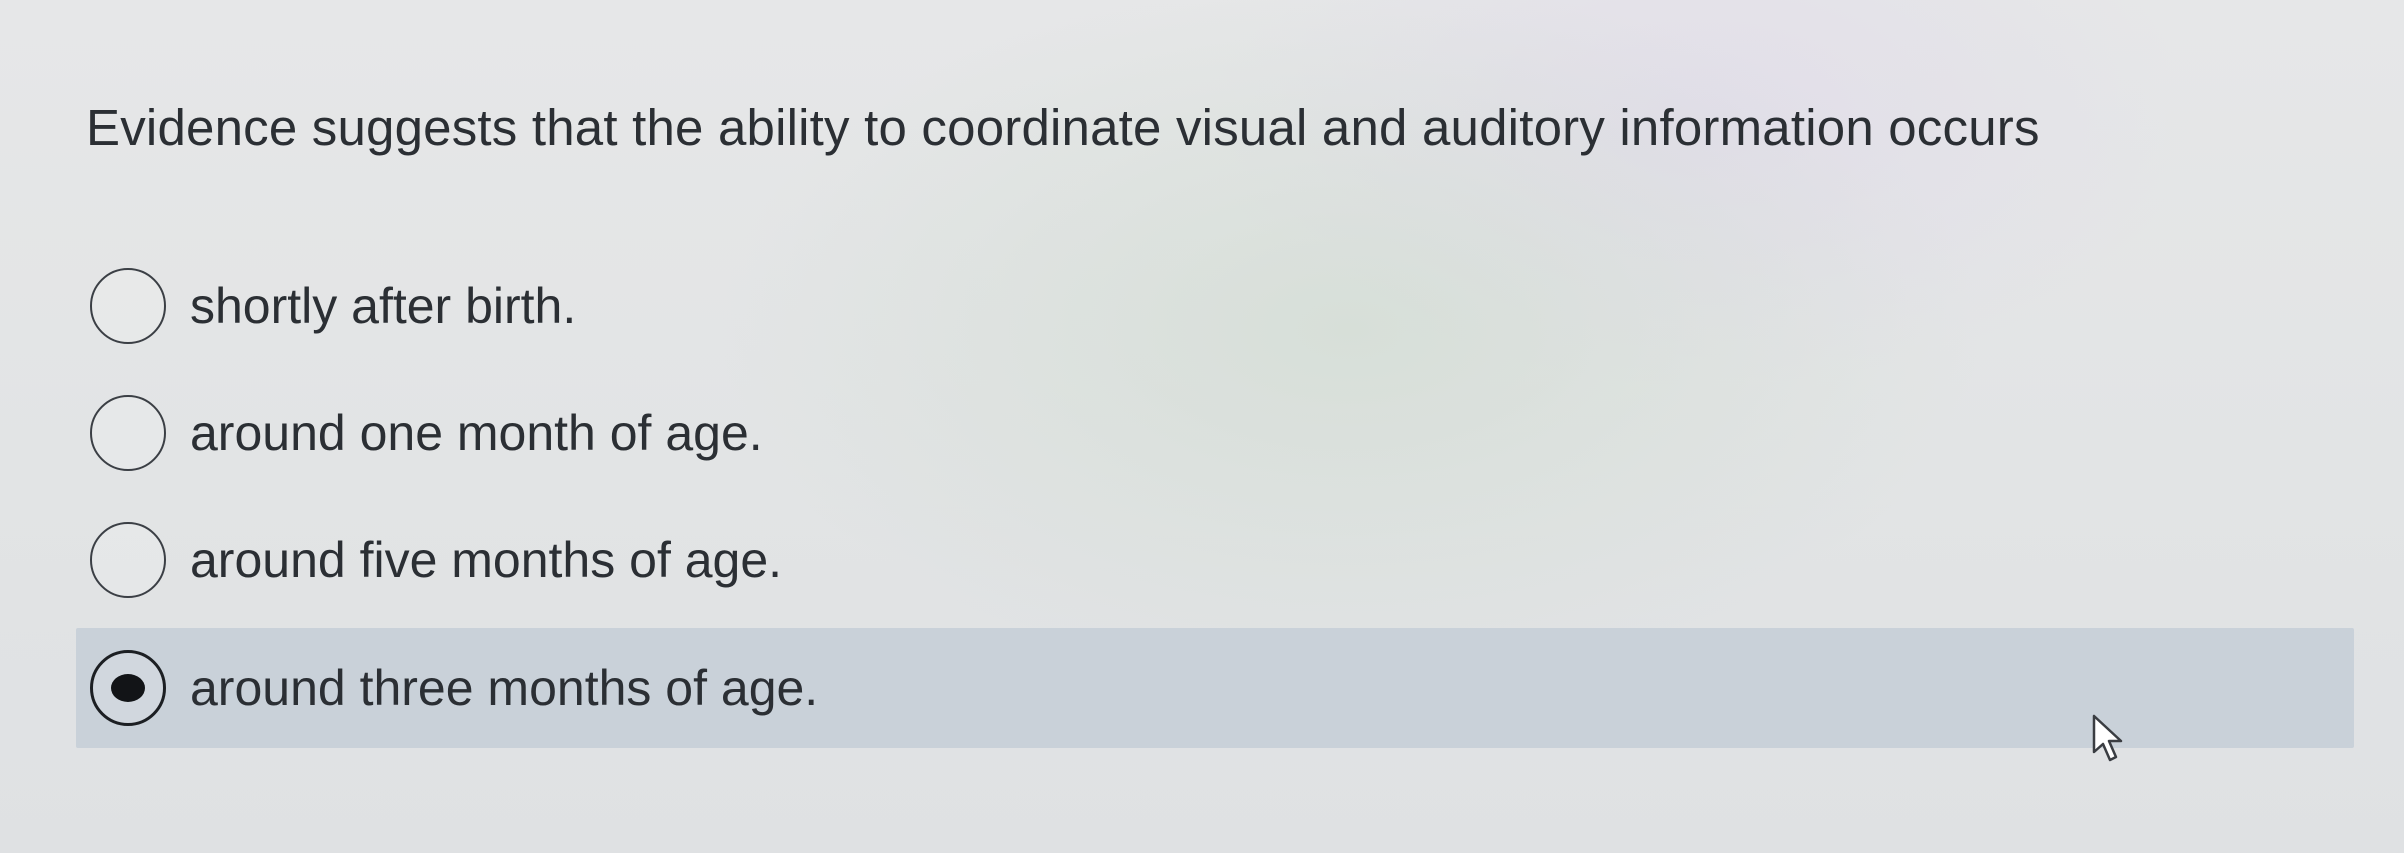  I want to click on option-label: shortly after birth., so click(383, 306).